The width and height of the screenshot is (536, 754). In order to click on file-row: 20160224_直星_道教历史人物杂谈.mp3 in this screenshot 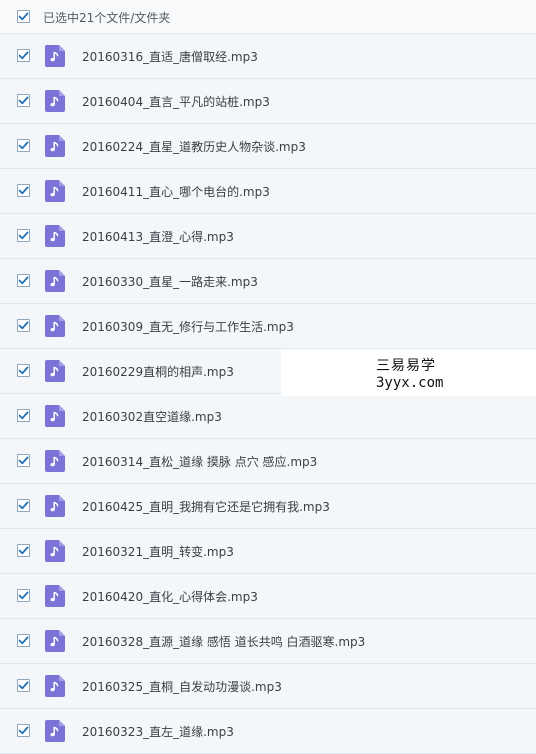, I will do `click(268, 146)`.